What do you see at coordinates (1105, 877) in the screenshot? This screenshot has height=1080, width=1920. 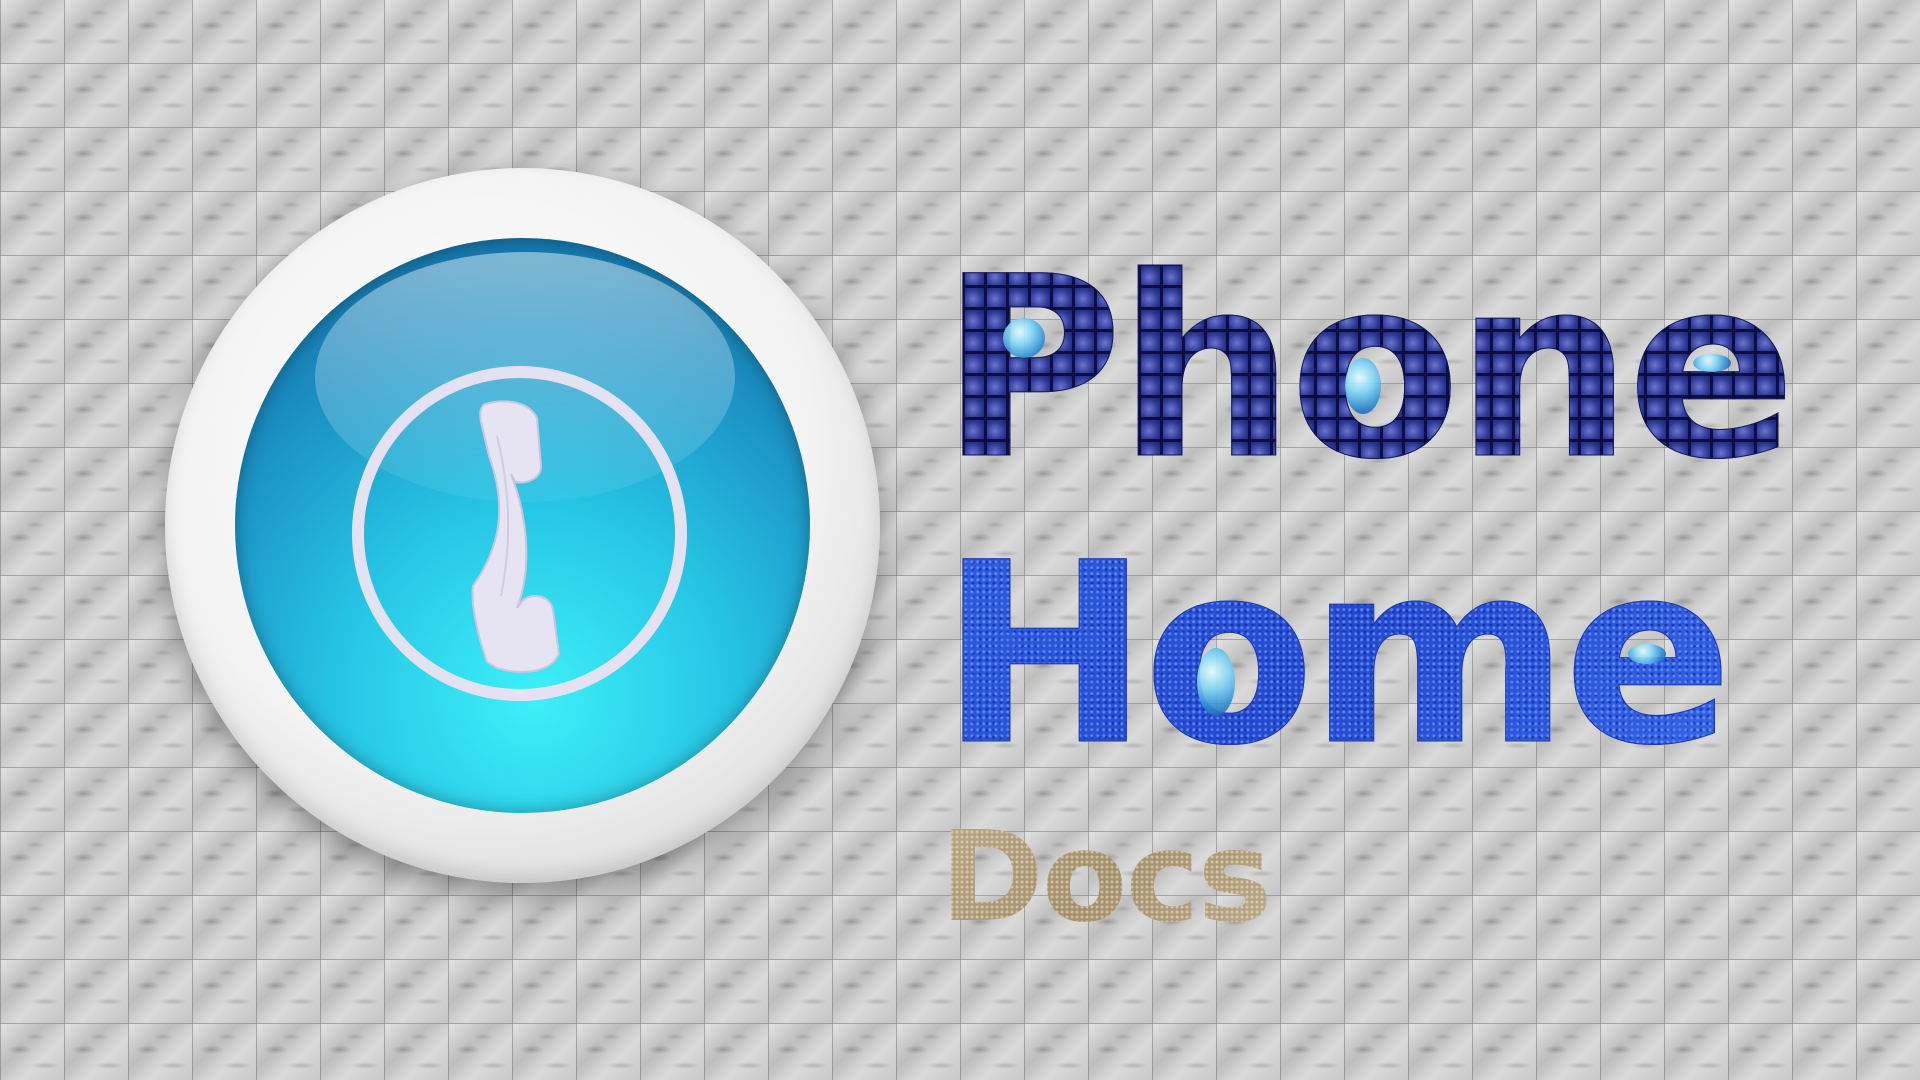 I see `title-docs: Docs` at bounding box center [1105, 877].